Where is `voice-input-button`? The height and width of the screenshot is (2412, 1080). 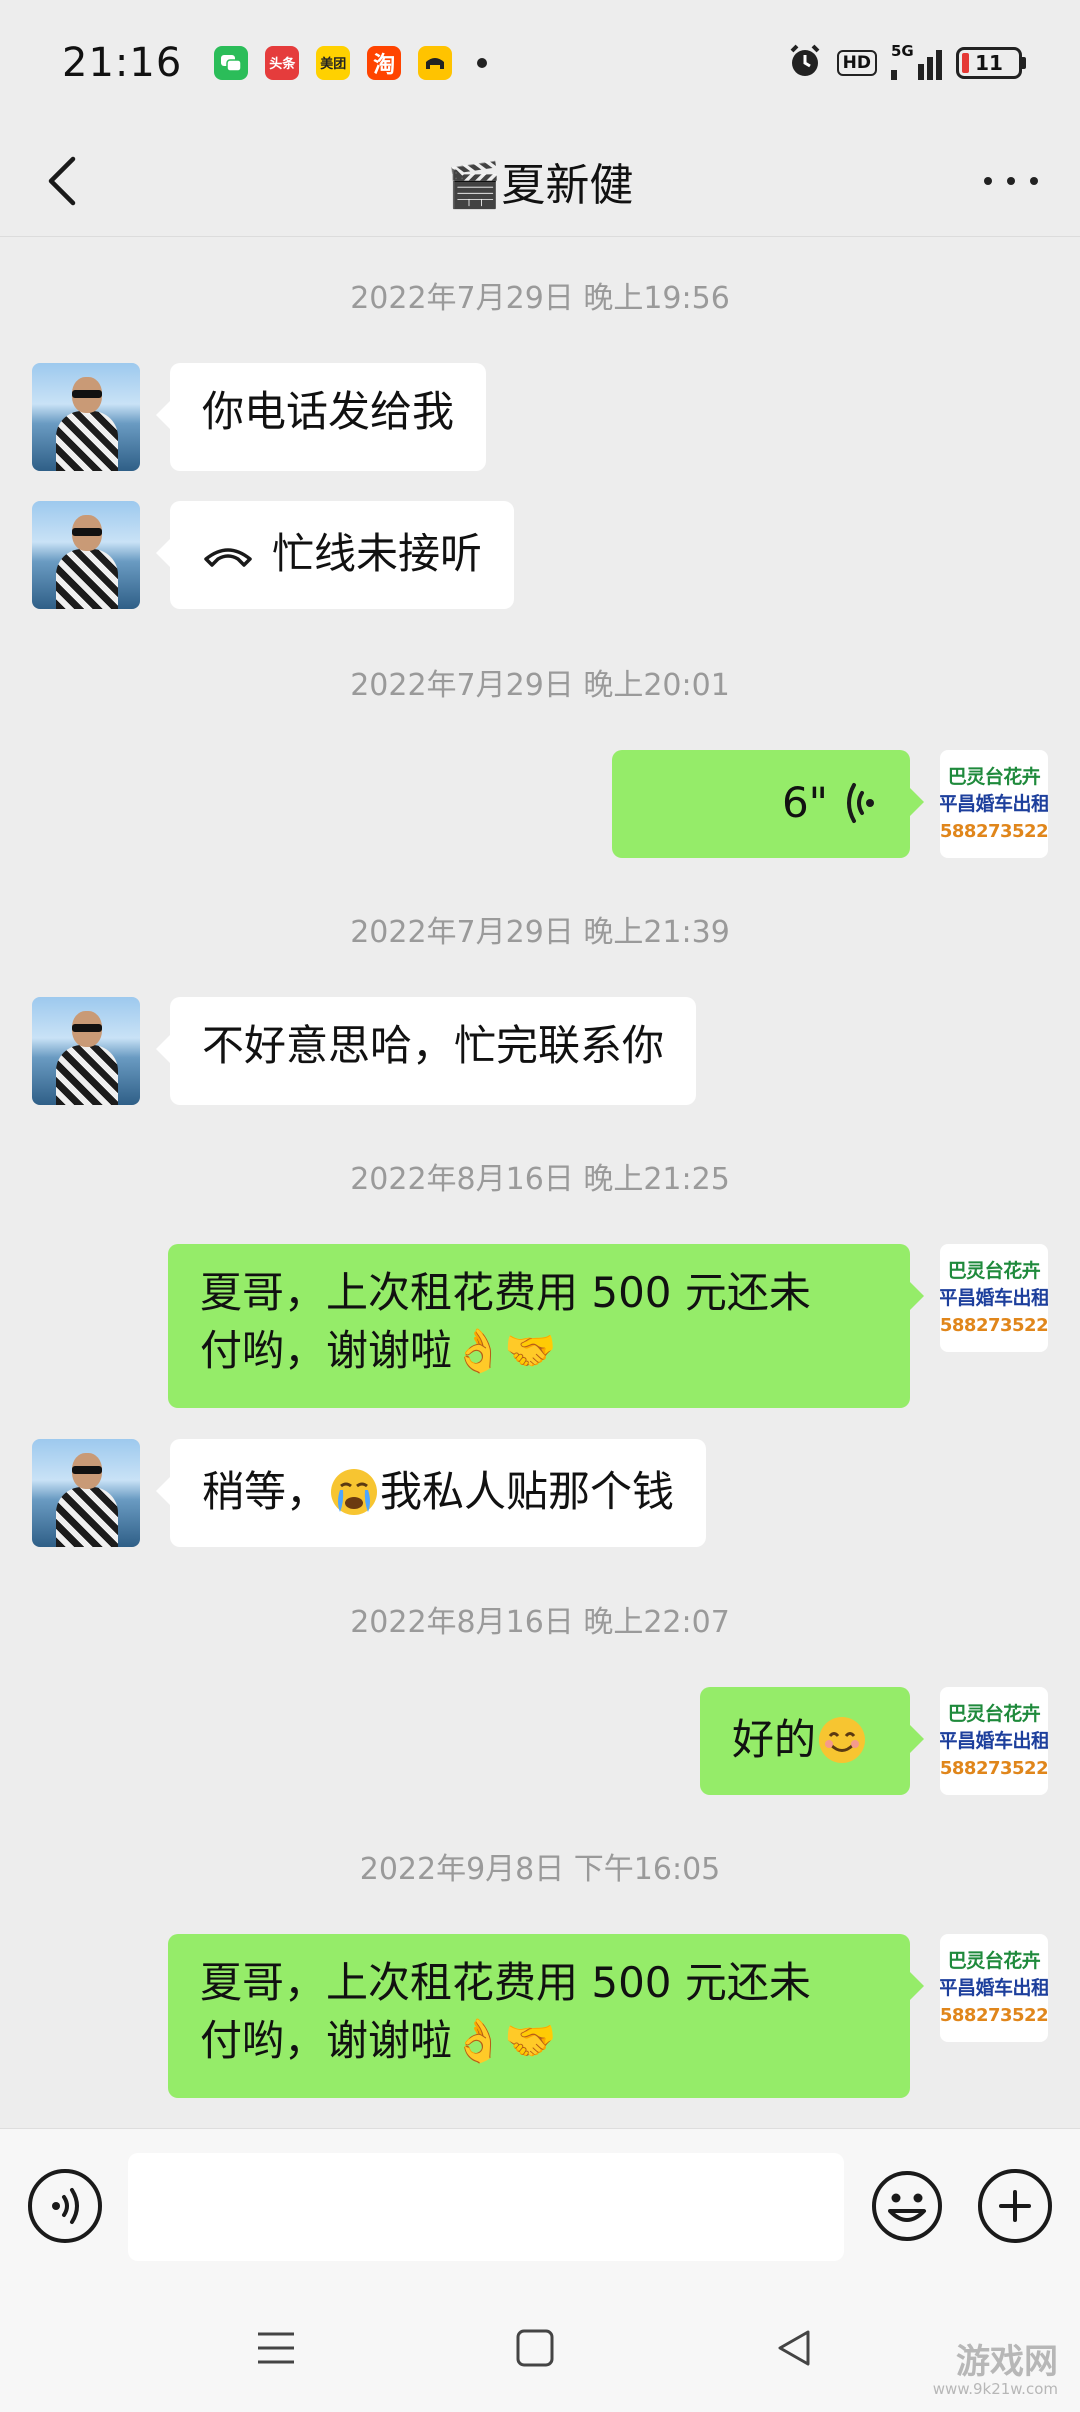
voice-input-button is located at coordinates (65, 2206).